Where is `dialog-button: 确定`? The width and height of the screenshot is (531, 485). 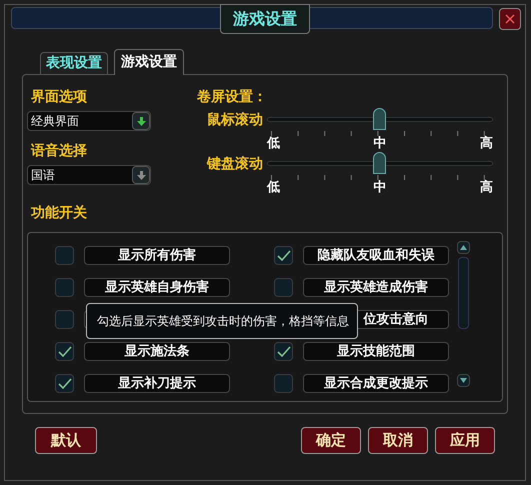
dialog-button: 确定 is located at coordinates (331, 440).